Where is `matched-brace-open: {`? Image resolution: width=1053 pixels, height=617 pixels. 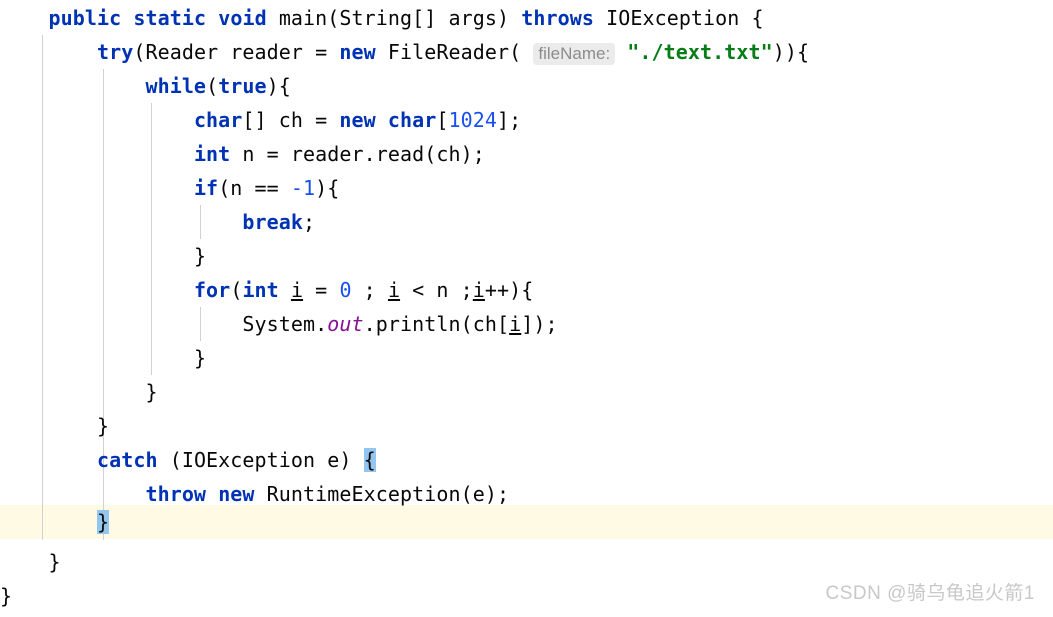 matched-brace-open: { is located at coordinates (369, 460).